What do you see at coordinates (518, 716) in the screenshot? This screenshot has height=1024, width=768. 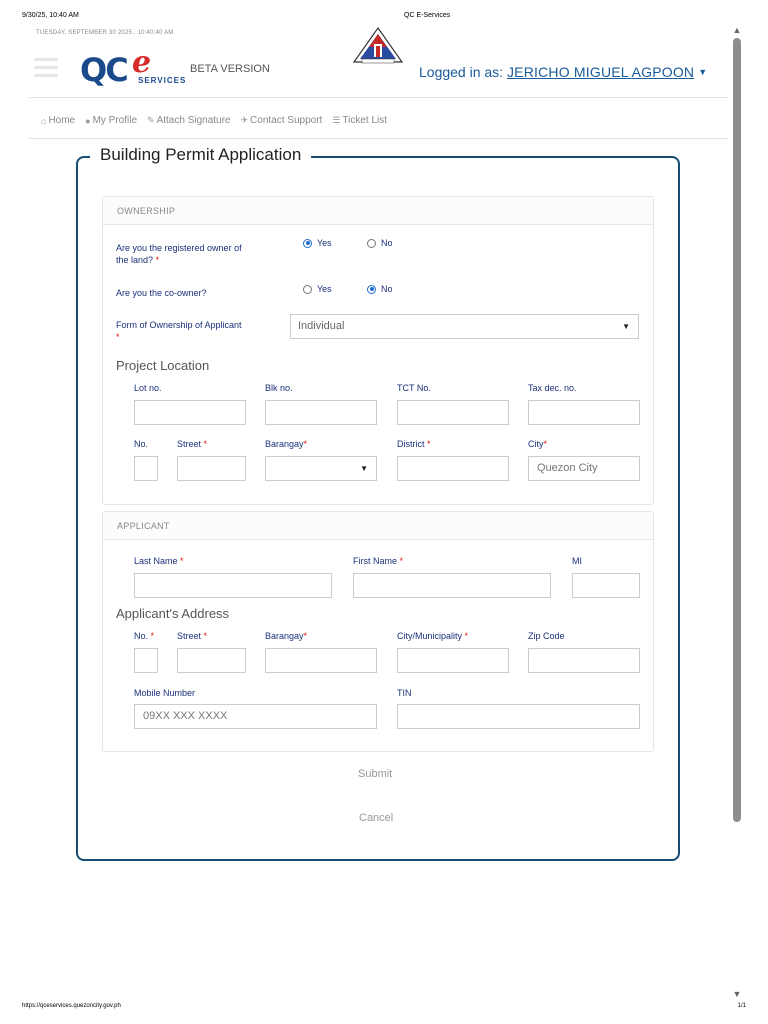 I see `tin-input` at bounding box center [518, 716].